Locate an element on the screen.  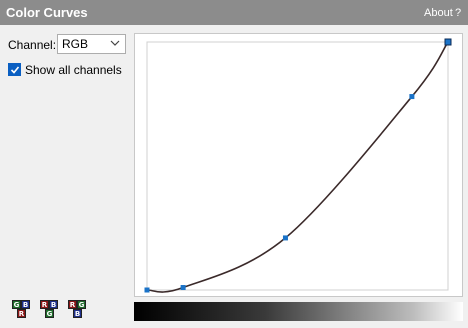
swap-green-blue-red-icon: G is located at coordinates (16, 304).